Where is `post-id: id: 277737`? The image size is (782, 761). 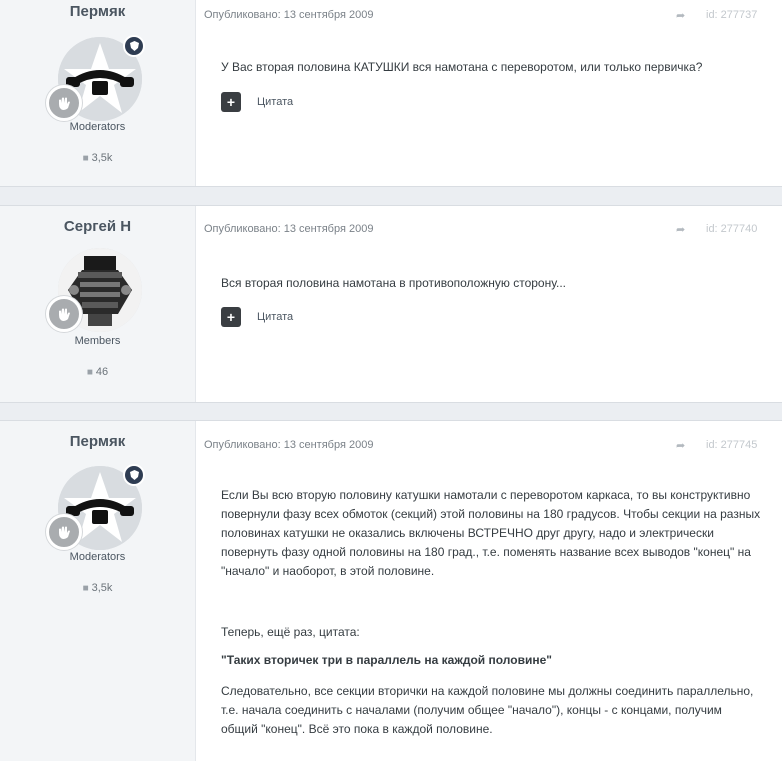 post-id: id: 277737 is located at coordinates (732, 15).